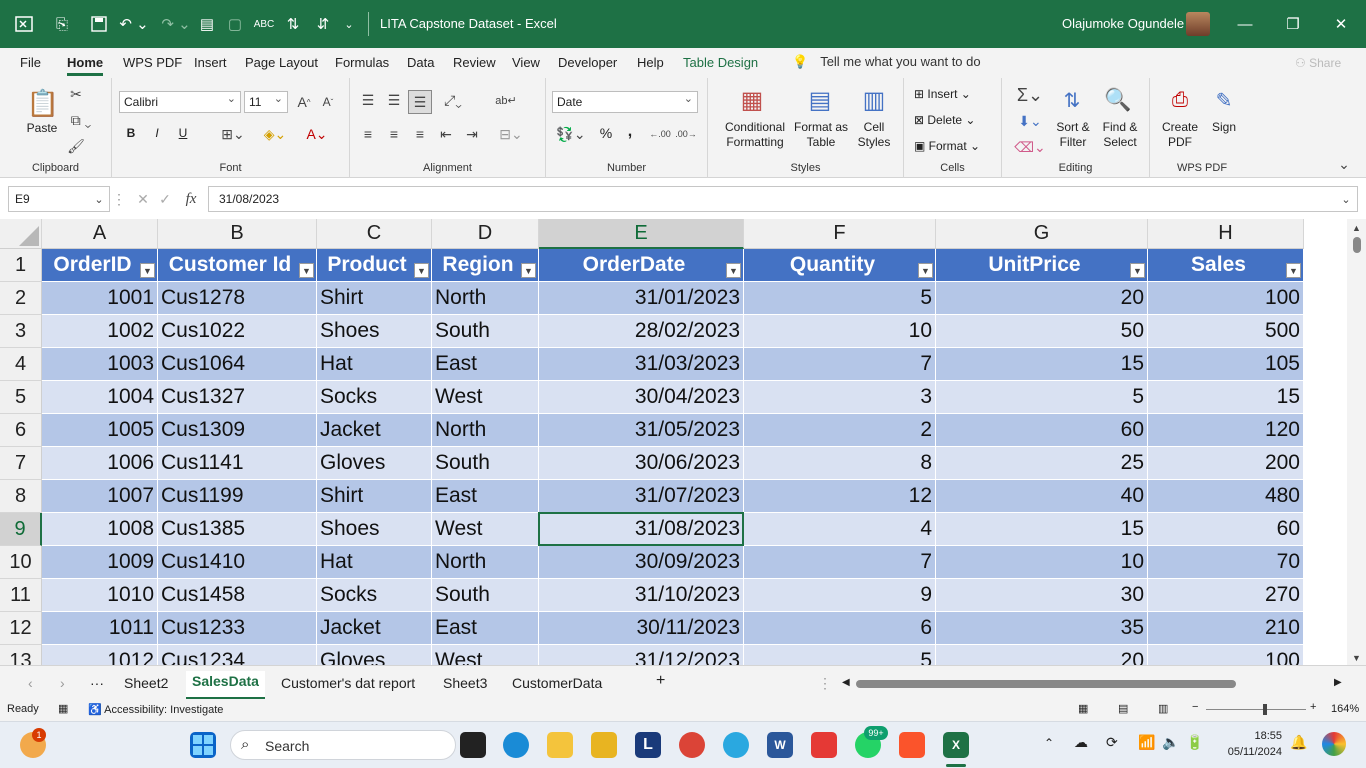  I want to click on table-cell: North, so click(485, 562).